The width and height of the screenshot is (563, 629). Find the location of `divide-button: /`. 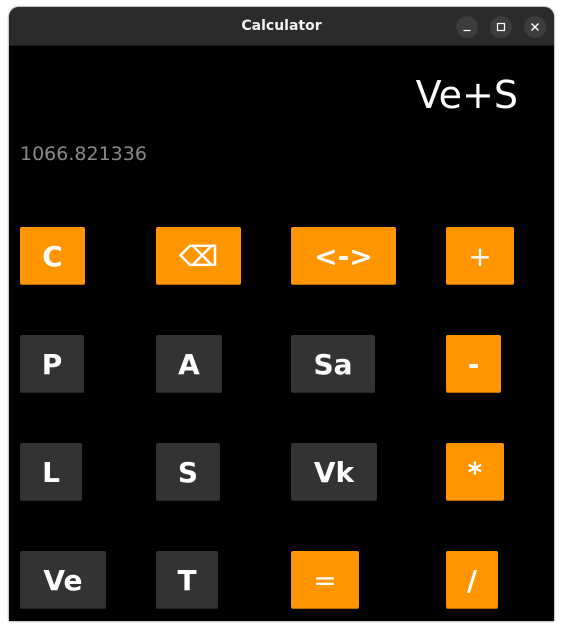

divide-button: / is located at coordinates (472, 580).